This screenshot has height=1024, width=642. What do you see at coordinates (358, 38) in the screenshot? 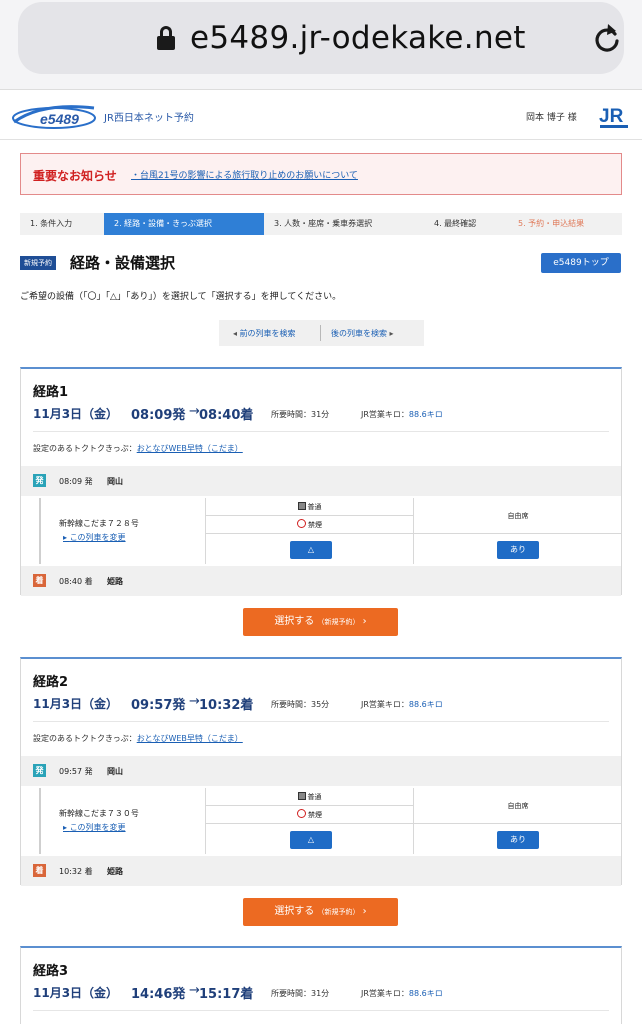
I see `url-text: e5489.jr-odekake.net` at bounding box center [358, 38].